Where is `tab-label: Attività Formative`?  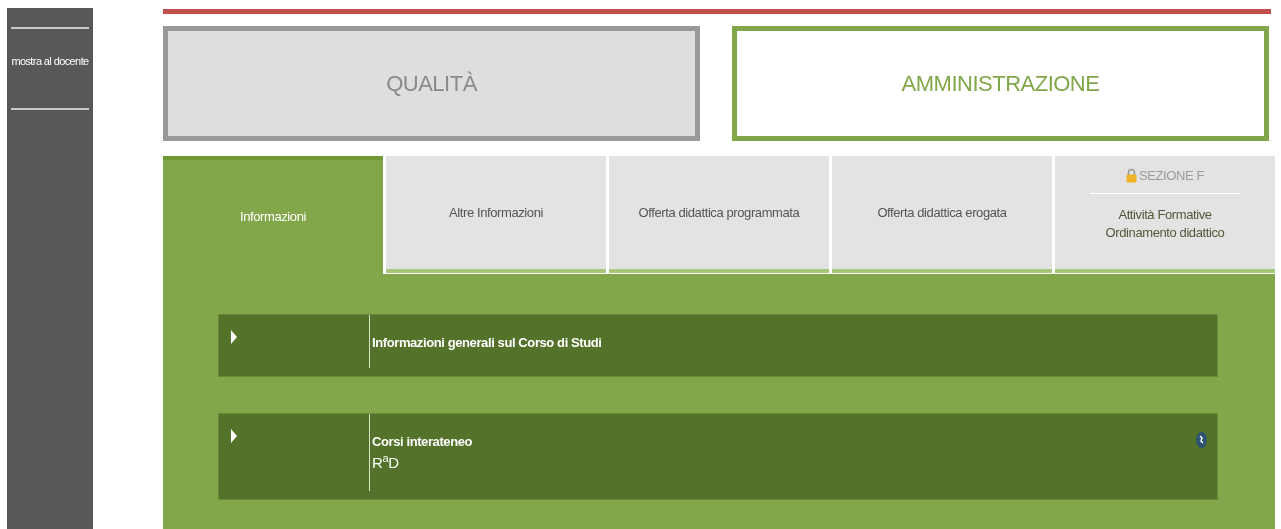
tab-label: Attività Formative is located at coordinates (1165, 214).